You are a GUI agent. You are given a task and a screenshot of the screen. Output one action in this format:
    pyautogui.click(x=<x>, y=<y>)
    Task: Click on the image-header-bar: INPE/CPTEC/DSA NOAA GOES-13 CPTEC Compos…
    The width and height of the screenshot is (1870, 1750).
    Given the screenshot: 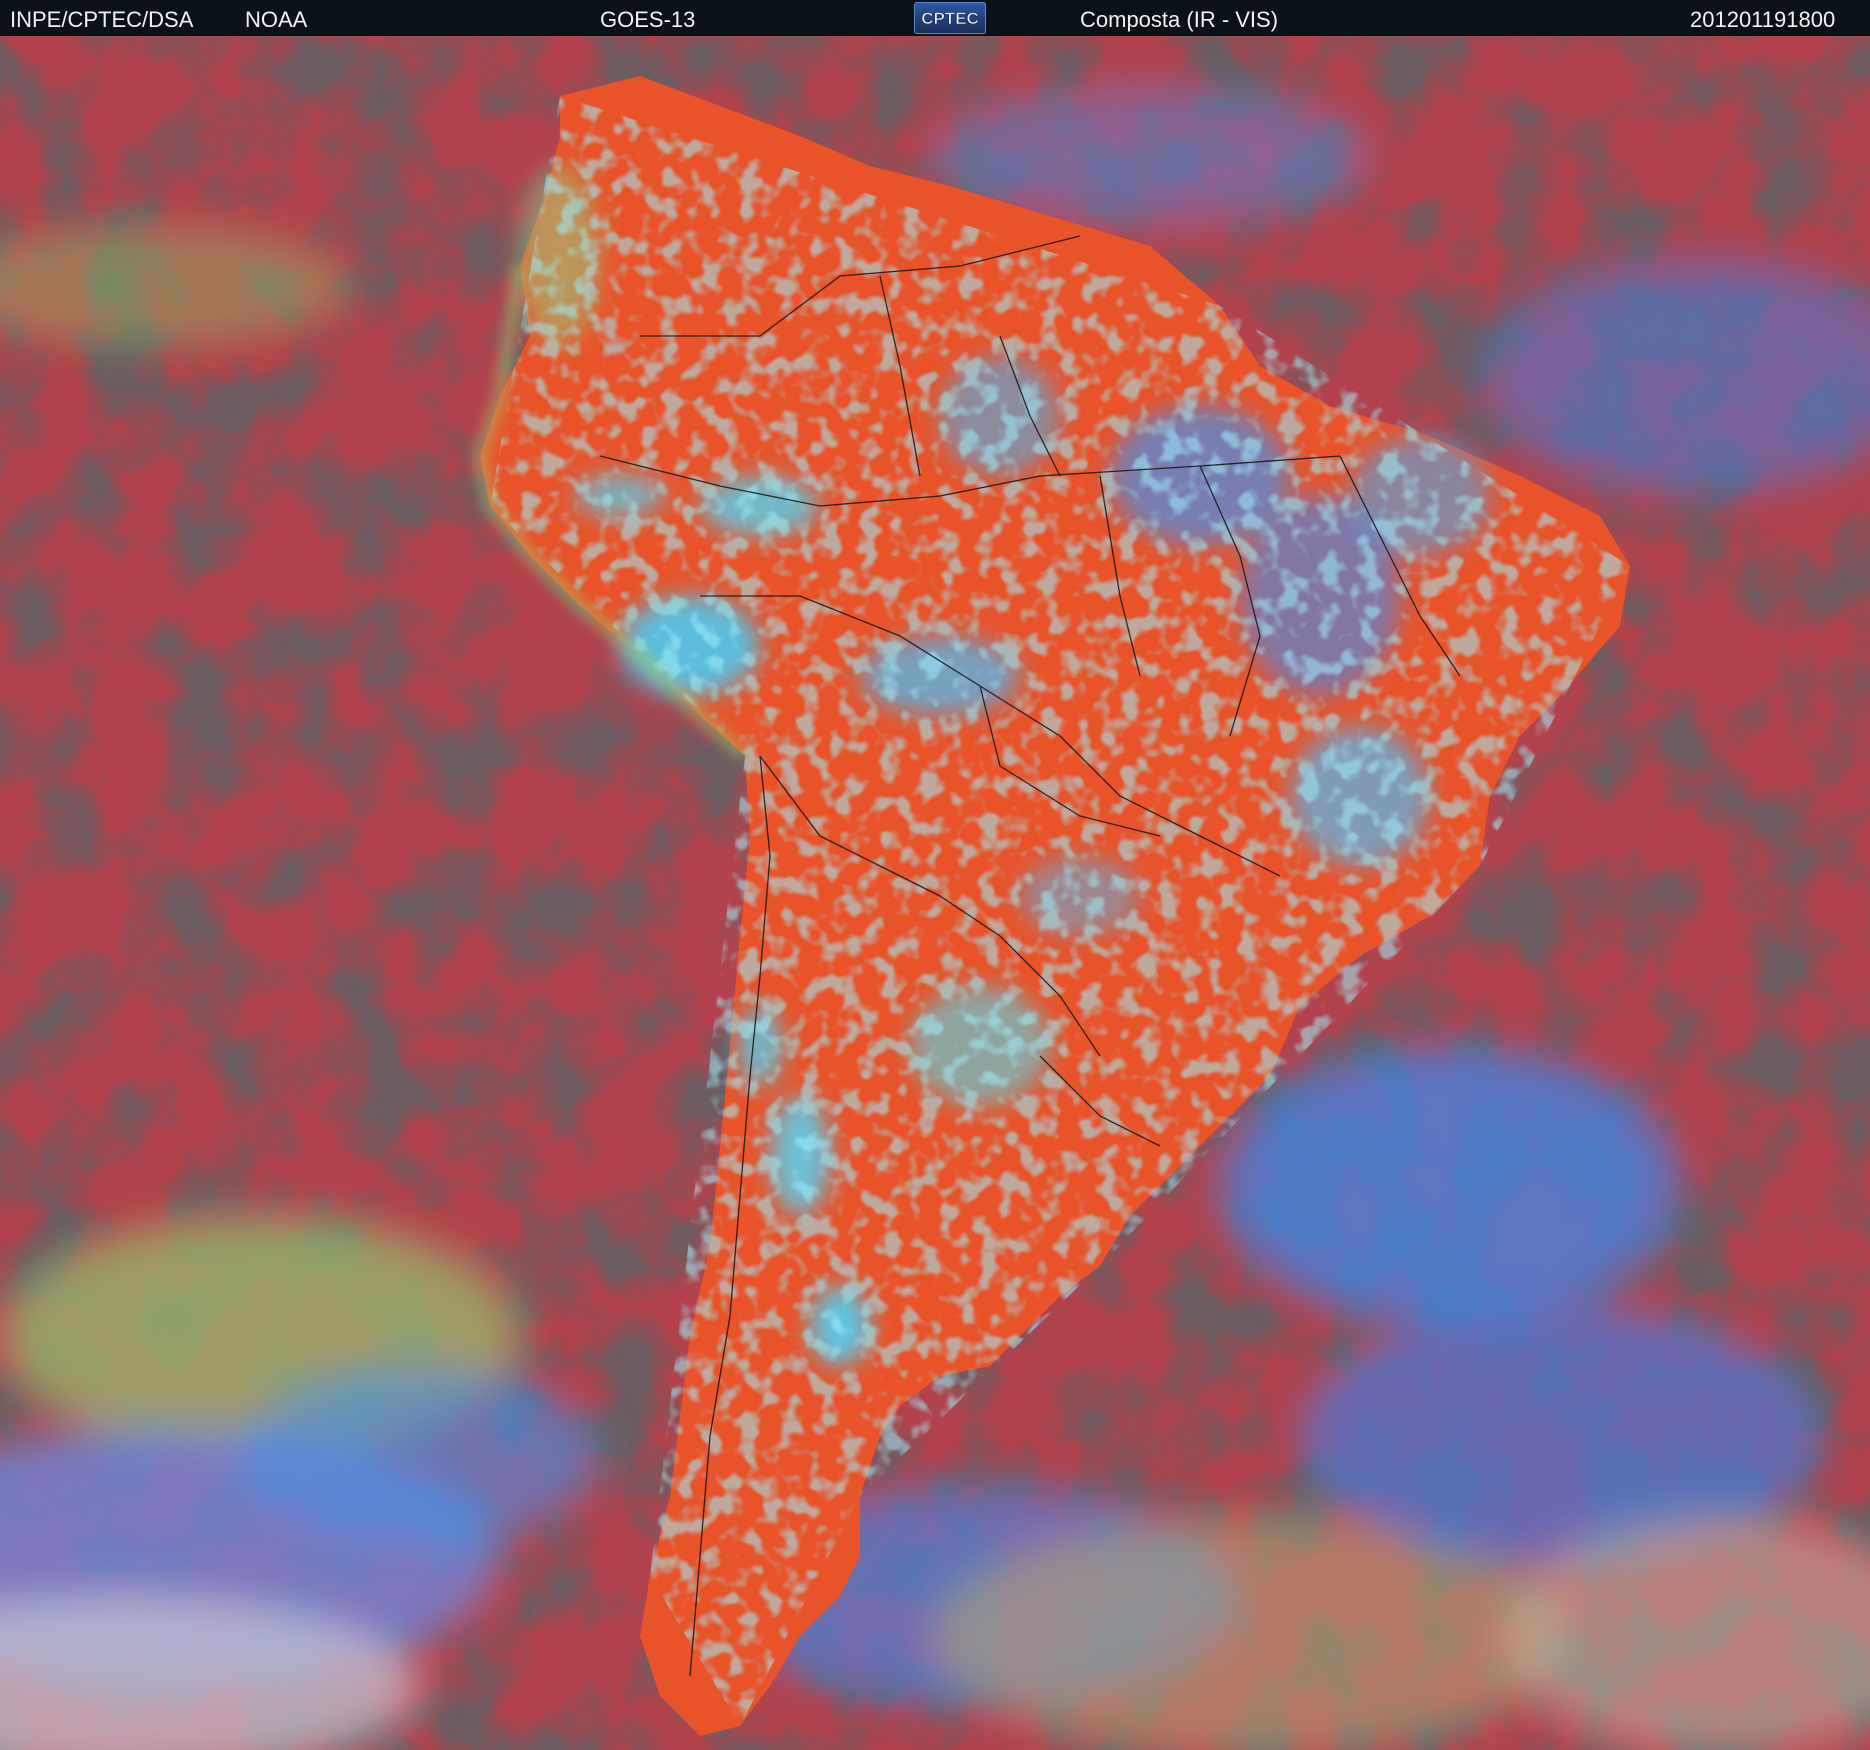 What is the action you would take?
    pyautogui.click(x=935, y=18)
    